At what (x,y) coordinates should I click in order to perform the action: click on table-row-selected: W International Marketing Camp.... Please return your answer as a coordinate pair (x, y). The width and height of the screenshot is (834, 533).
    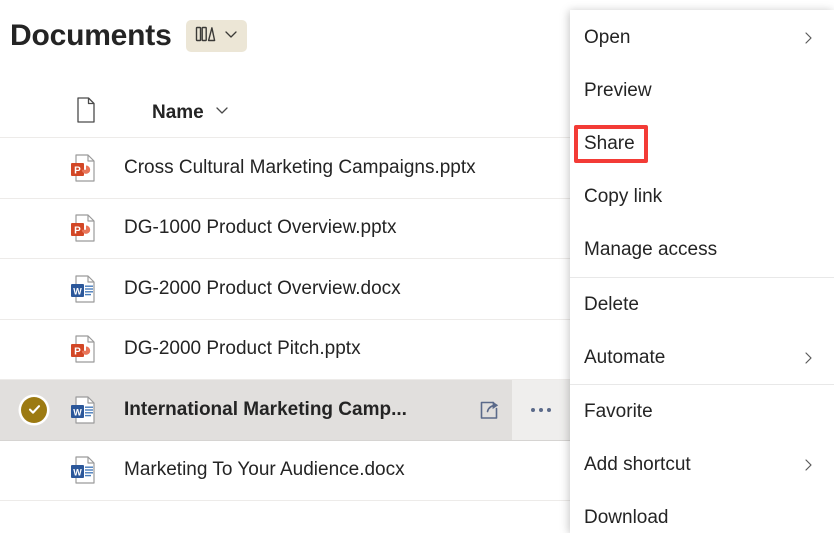
    Looking at the image, I should click on (285, 410).